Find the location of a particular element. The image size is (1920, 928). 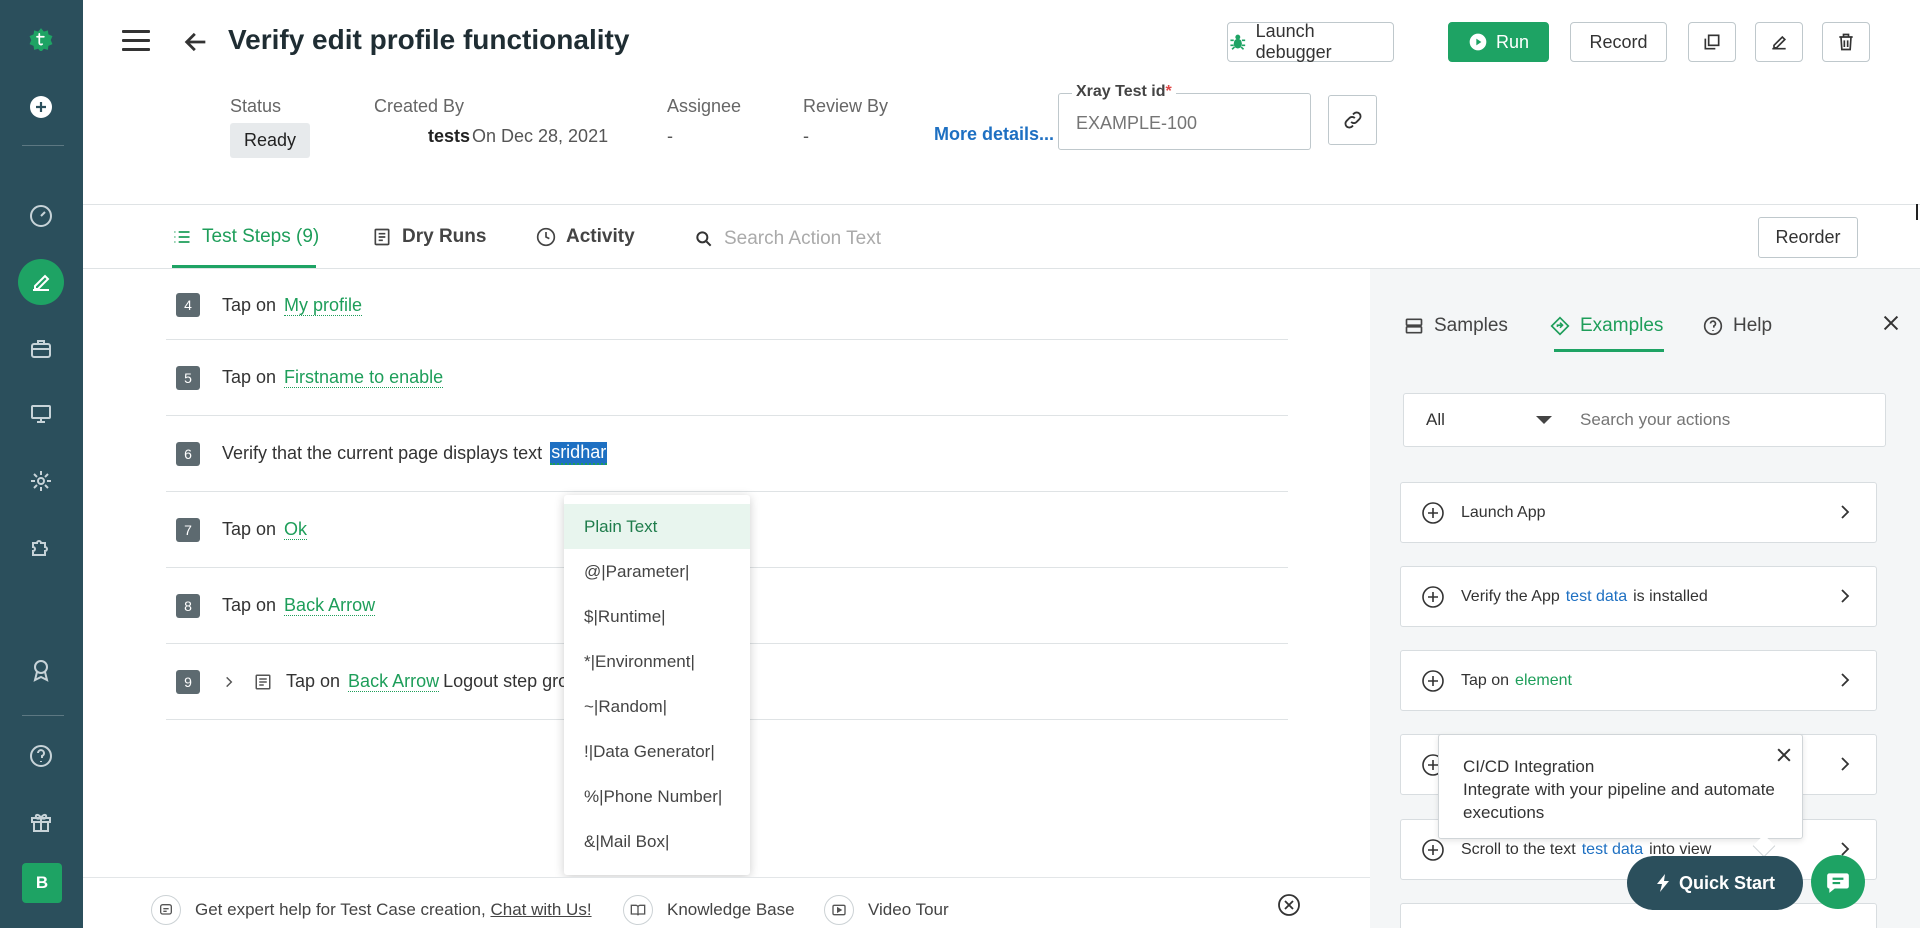

record-button: Record is located at coordinates (1618, 42).